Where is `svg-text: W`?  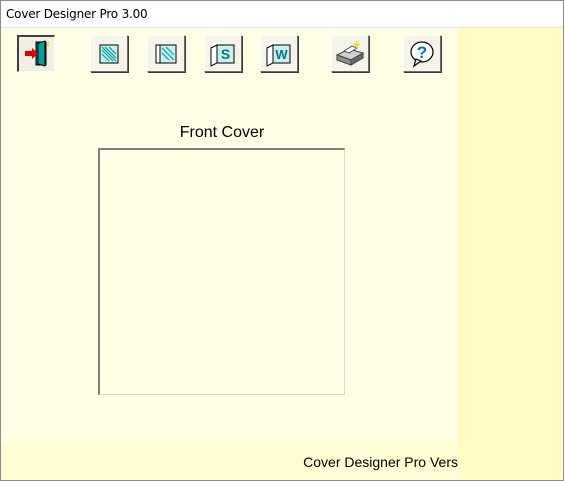
svg-text: W is located at coordinates (281, 54).